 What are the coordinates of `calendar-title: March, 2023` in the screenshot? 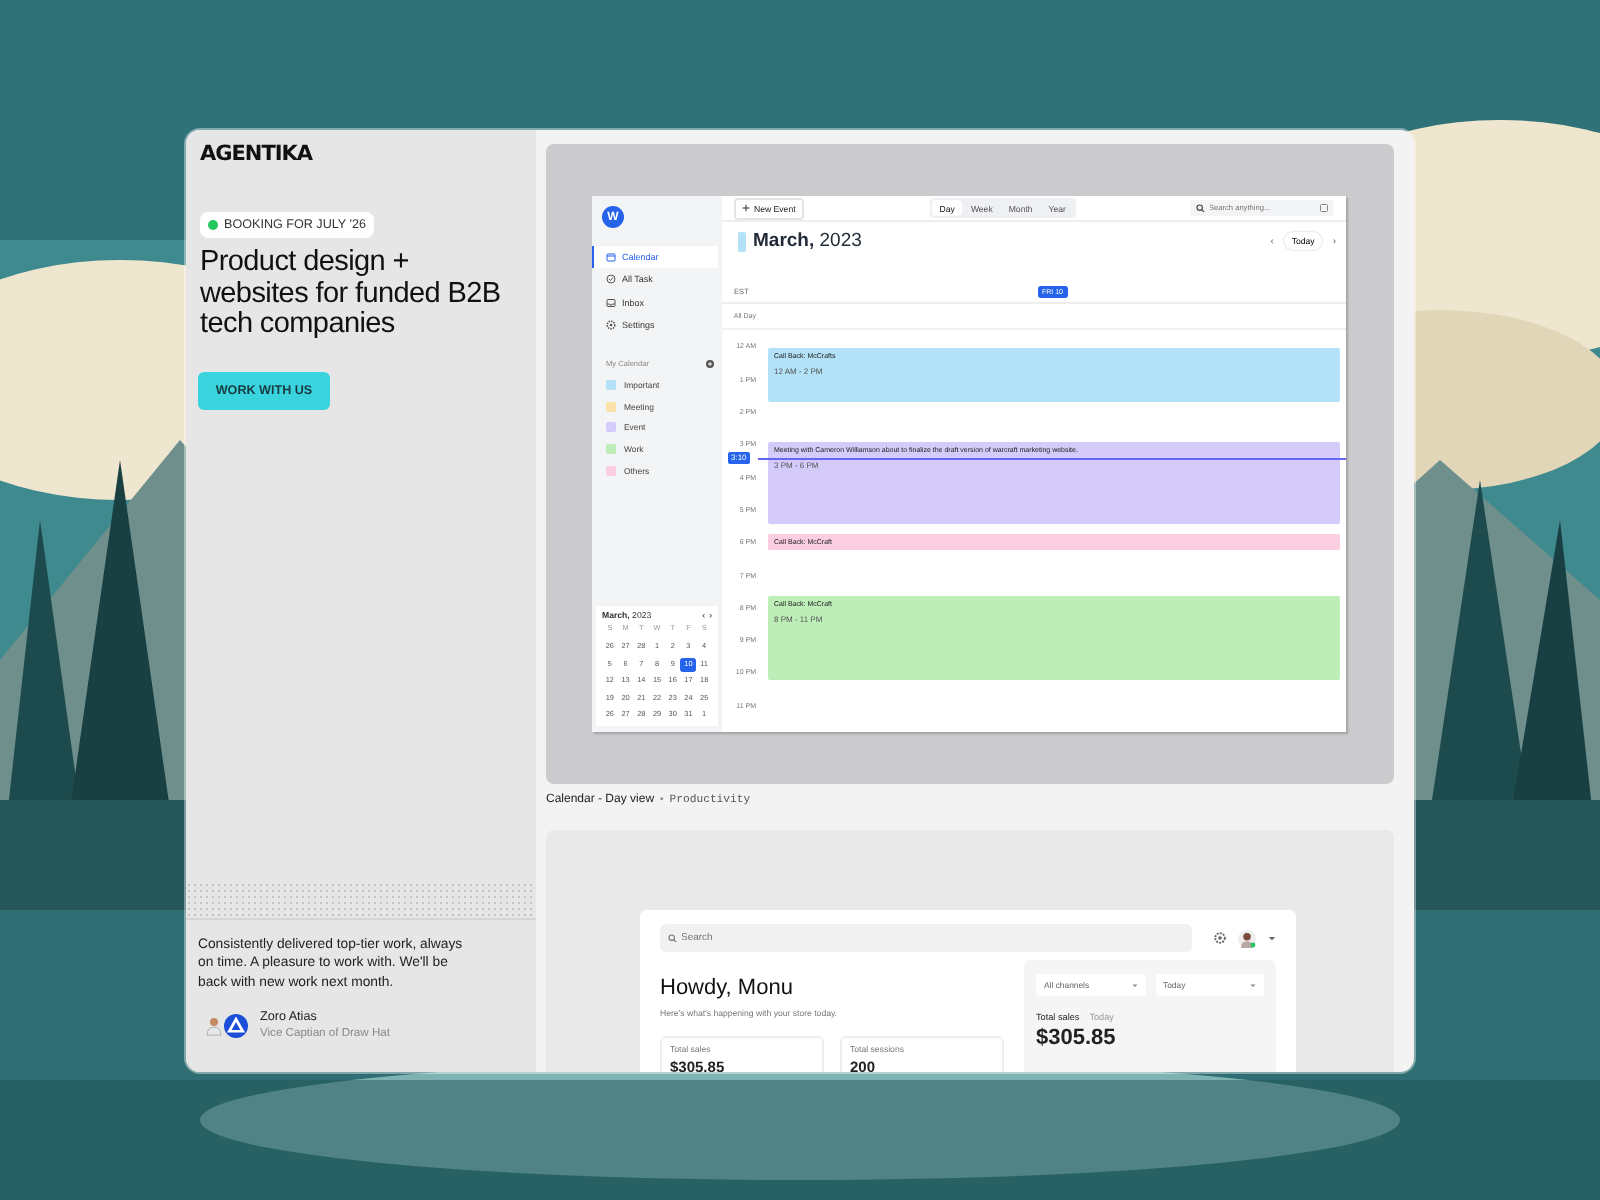 It's located at (807, 241).